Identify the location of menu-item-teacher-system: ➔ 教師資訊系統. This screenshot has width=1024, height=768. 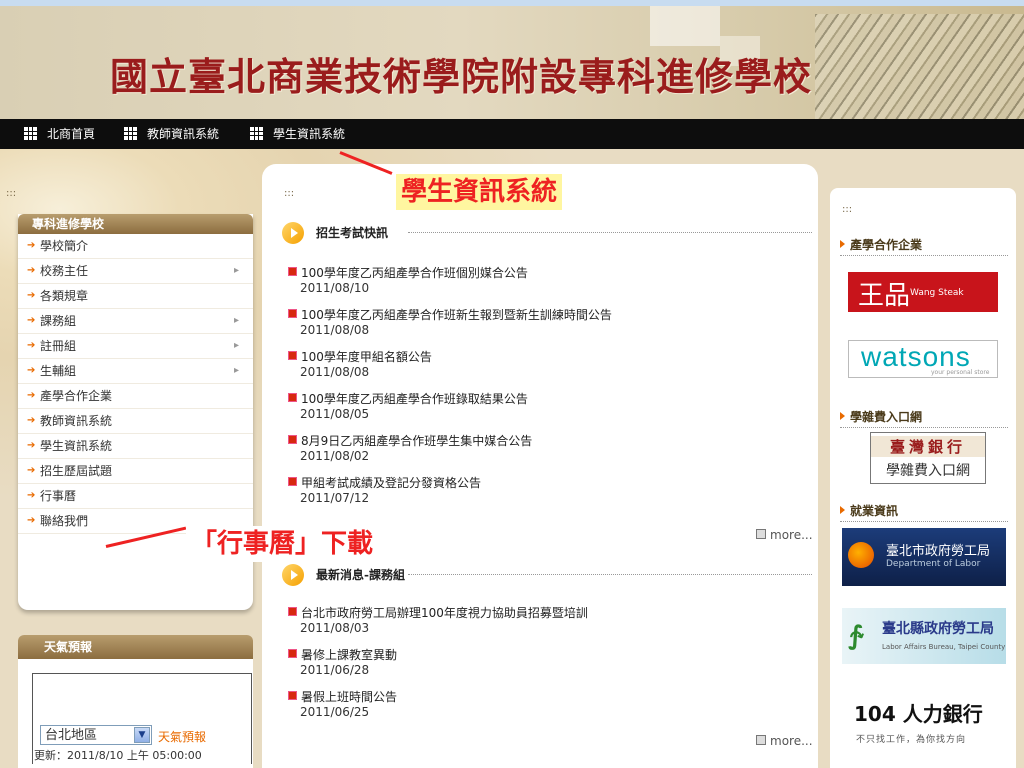
(135, 421).